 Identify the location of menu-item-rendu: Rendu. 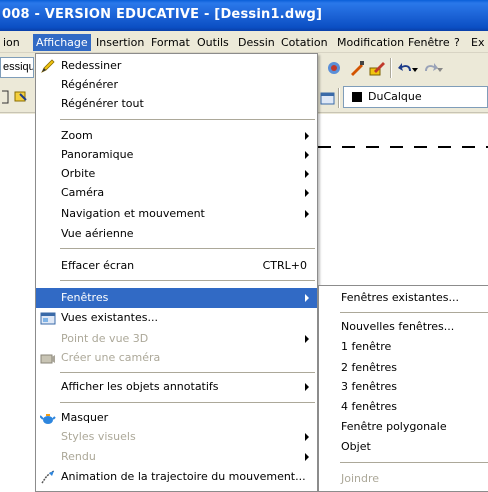
(176, 457).